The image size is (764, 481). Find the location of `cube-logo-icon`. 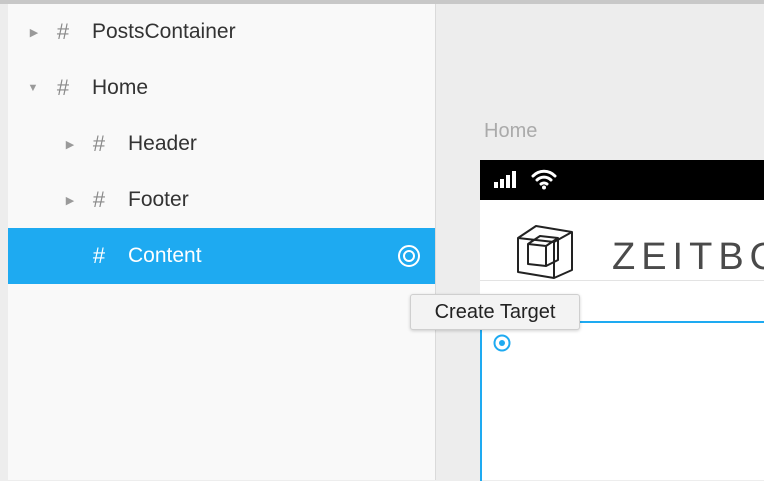

cube-logo-icon is located at coordinates (545, 252).